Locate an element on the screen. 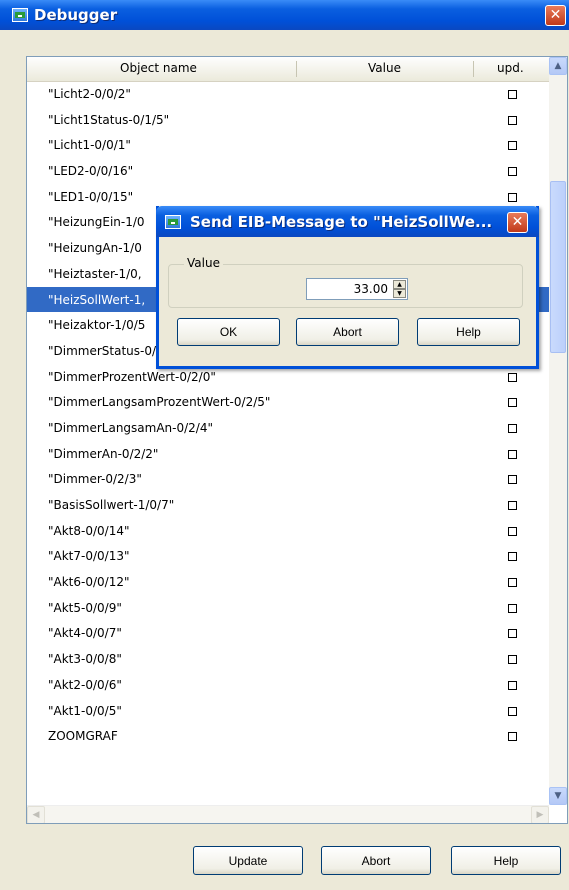  value-group: Value 33.00 ▲ ▼ is located at coordinates (345, 282).